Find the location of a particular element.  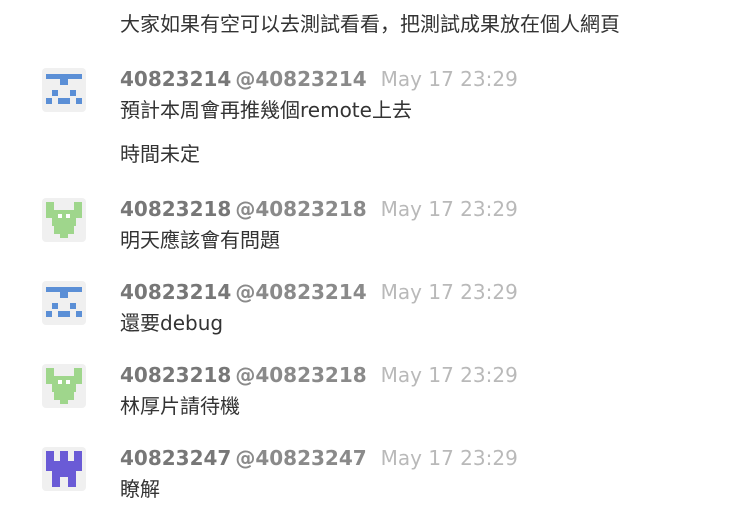

identicon-purple-avatar is located at coordinates (64, 469).